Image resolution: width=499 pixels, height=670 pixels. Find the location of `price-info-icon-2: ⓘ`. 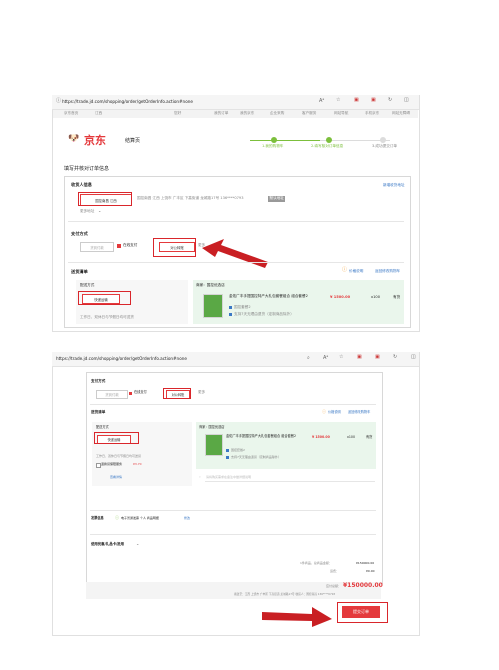

price-info-icon-2: ⓘ is located at coordinates (324, 411).